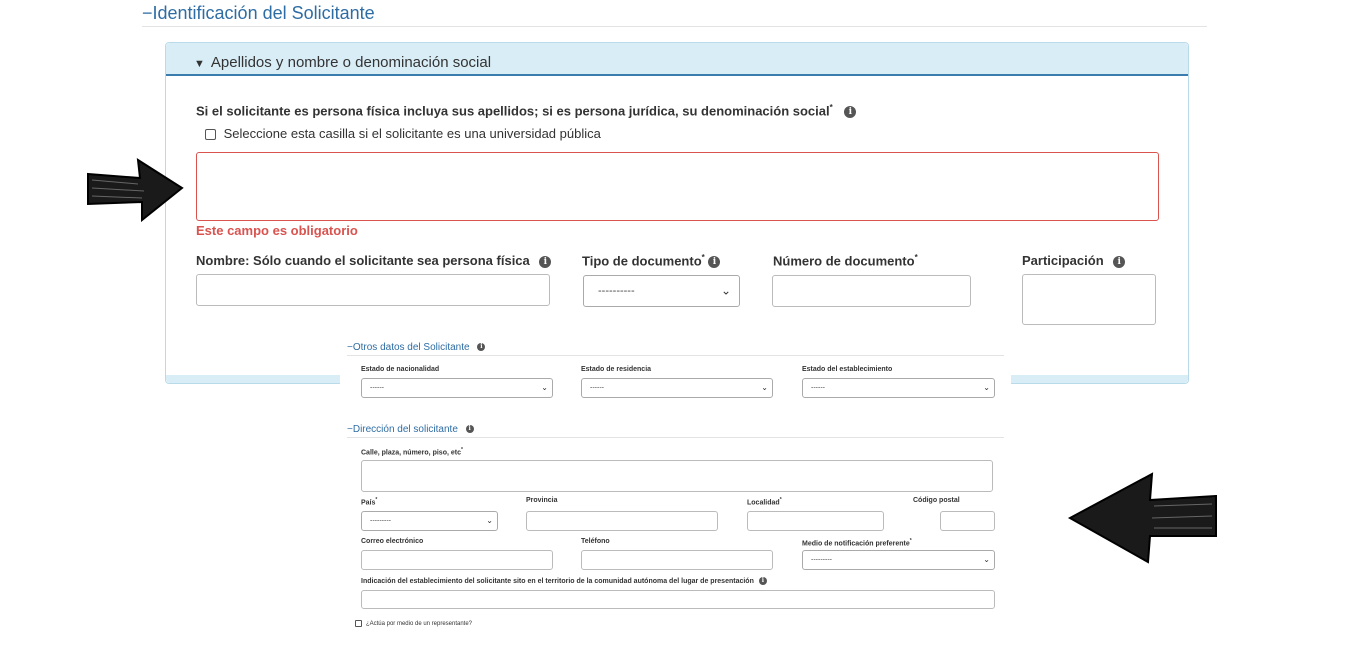  I want to click on otros-divider, so click(675, 355).